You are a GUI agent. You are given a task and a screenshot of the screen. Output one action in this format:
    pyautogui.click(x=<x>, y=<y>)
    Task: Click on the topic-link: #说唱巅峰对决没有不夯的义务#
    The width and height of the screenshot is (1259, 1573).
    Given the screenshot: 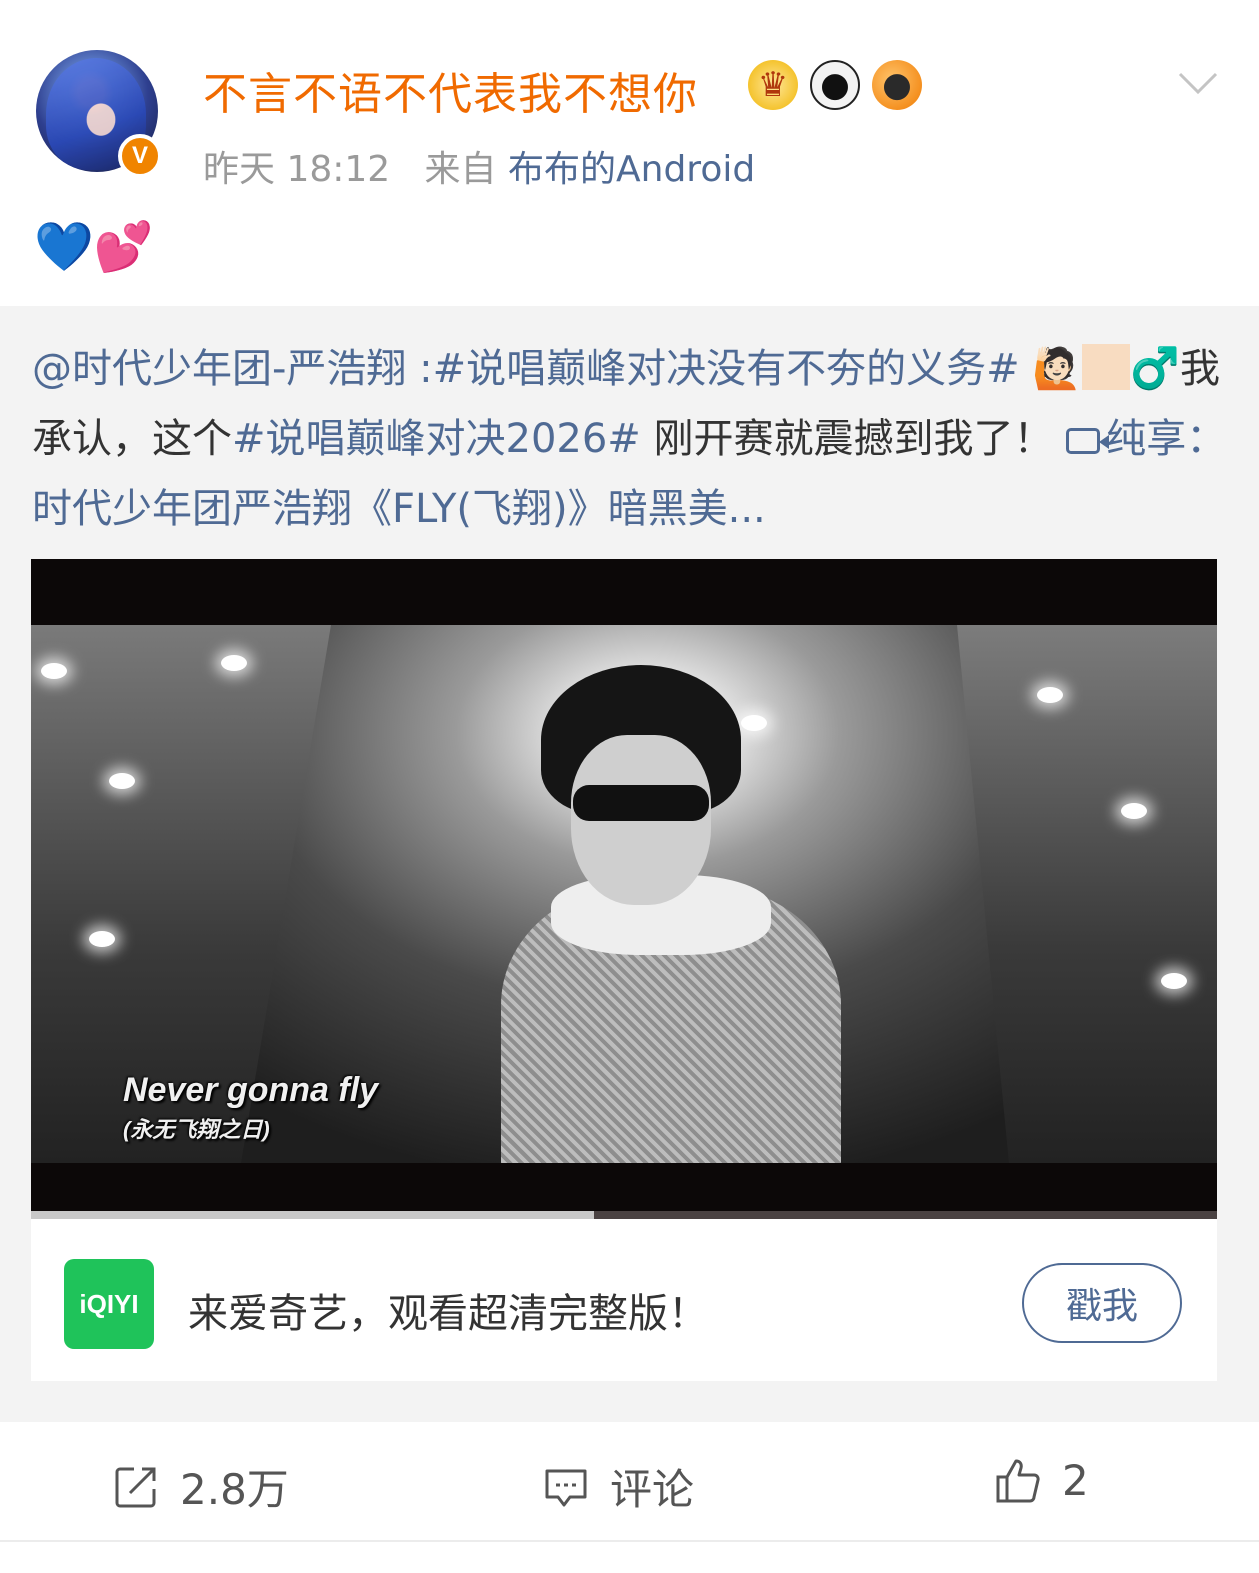 What is the action you would take?
    pyautogui.click(x=726, y=369)
    